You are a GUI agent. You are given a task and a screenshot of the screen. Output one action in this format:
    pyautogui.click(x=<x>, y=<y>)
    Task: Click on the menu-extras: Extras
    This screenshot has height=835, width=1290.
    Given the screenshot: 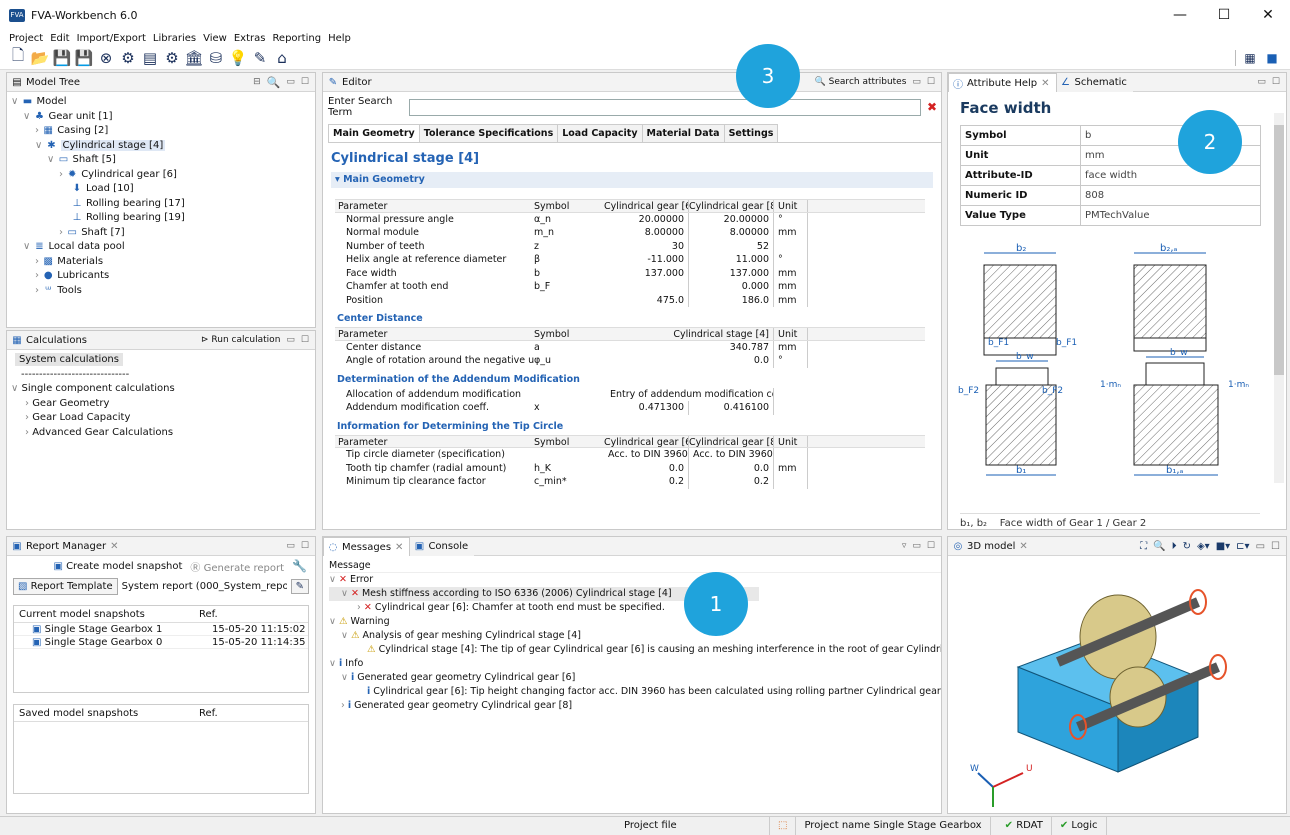 What is the action you would take?
    pyautogui.click(x=250, y=38)
    